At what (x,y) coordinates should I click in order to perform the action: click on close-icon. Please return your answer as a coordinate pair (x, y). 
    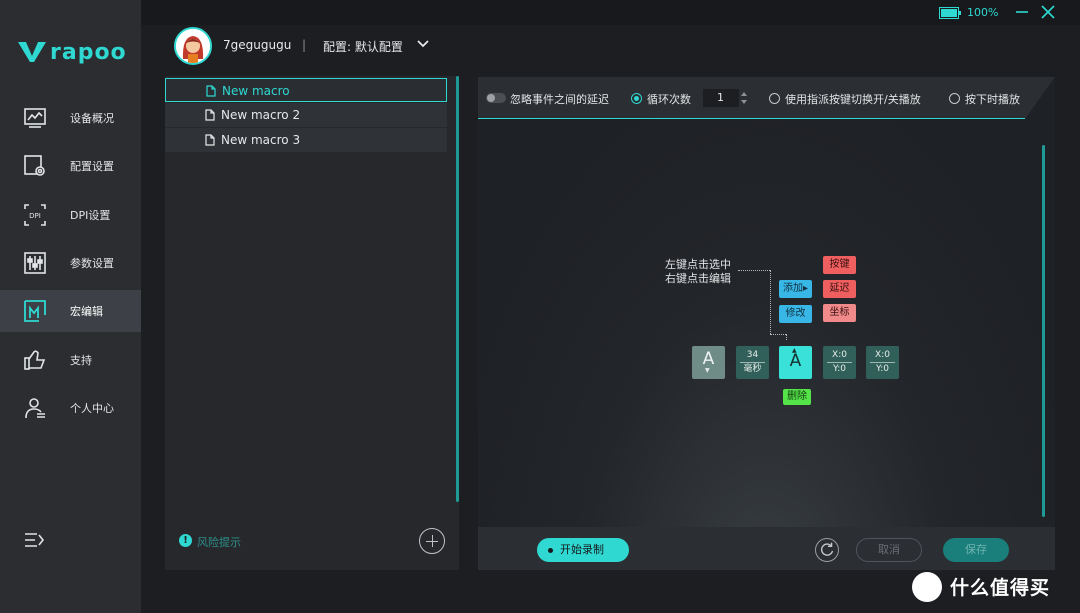
    Looking at the image, I should click on (1048, 12).